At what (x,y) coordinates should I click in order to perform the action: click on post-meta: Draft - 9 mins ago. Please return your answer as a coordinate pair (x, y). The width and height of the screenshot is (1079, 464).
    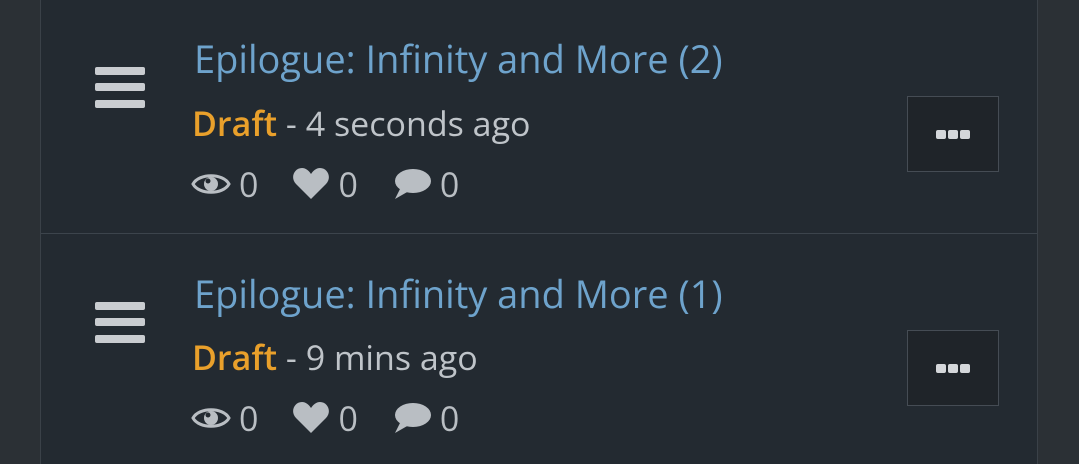
    Looking at the image, I should click on (335, 357).